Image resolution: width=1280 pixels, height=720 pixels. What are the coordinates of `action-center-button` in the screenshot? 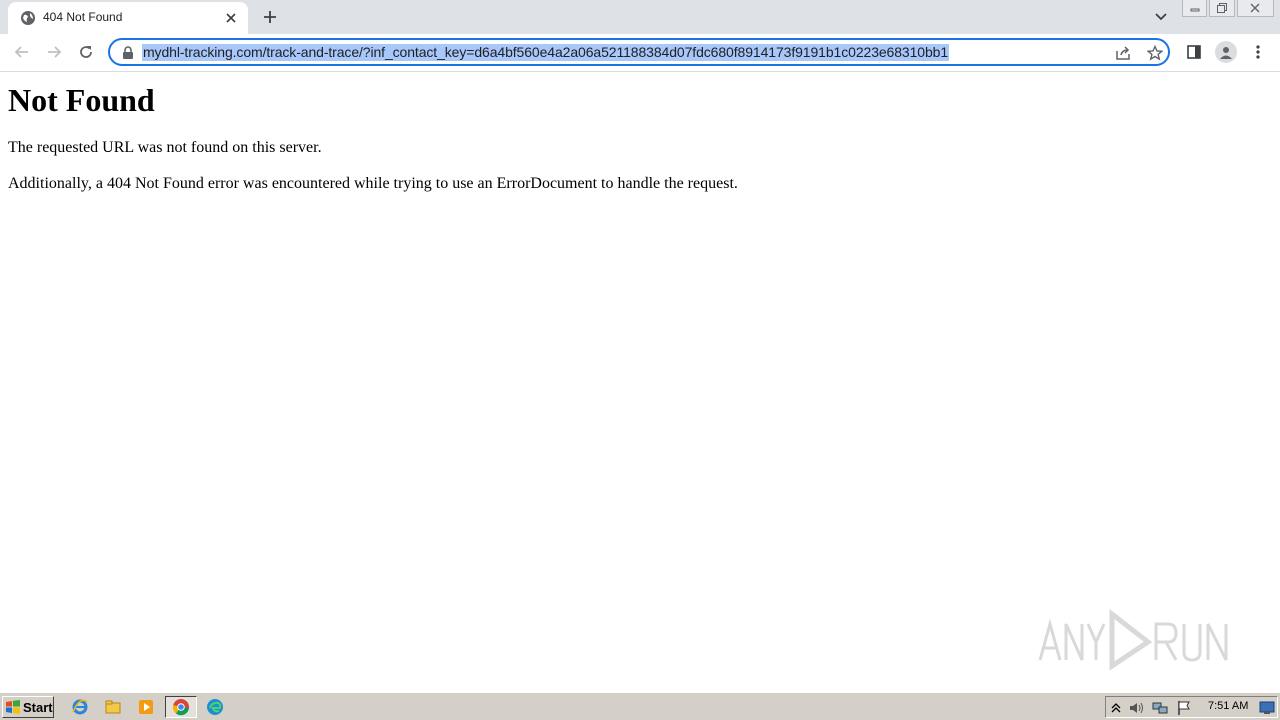 It's located at (1184, 708).